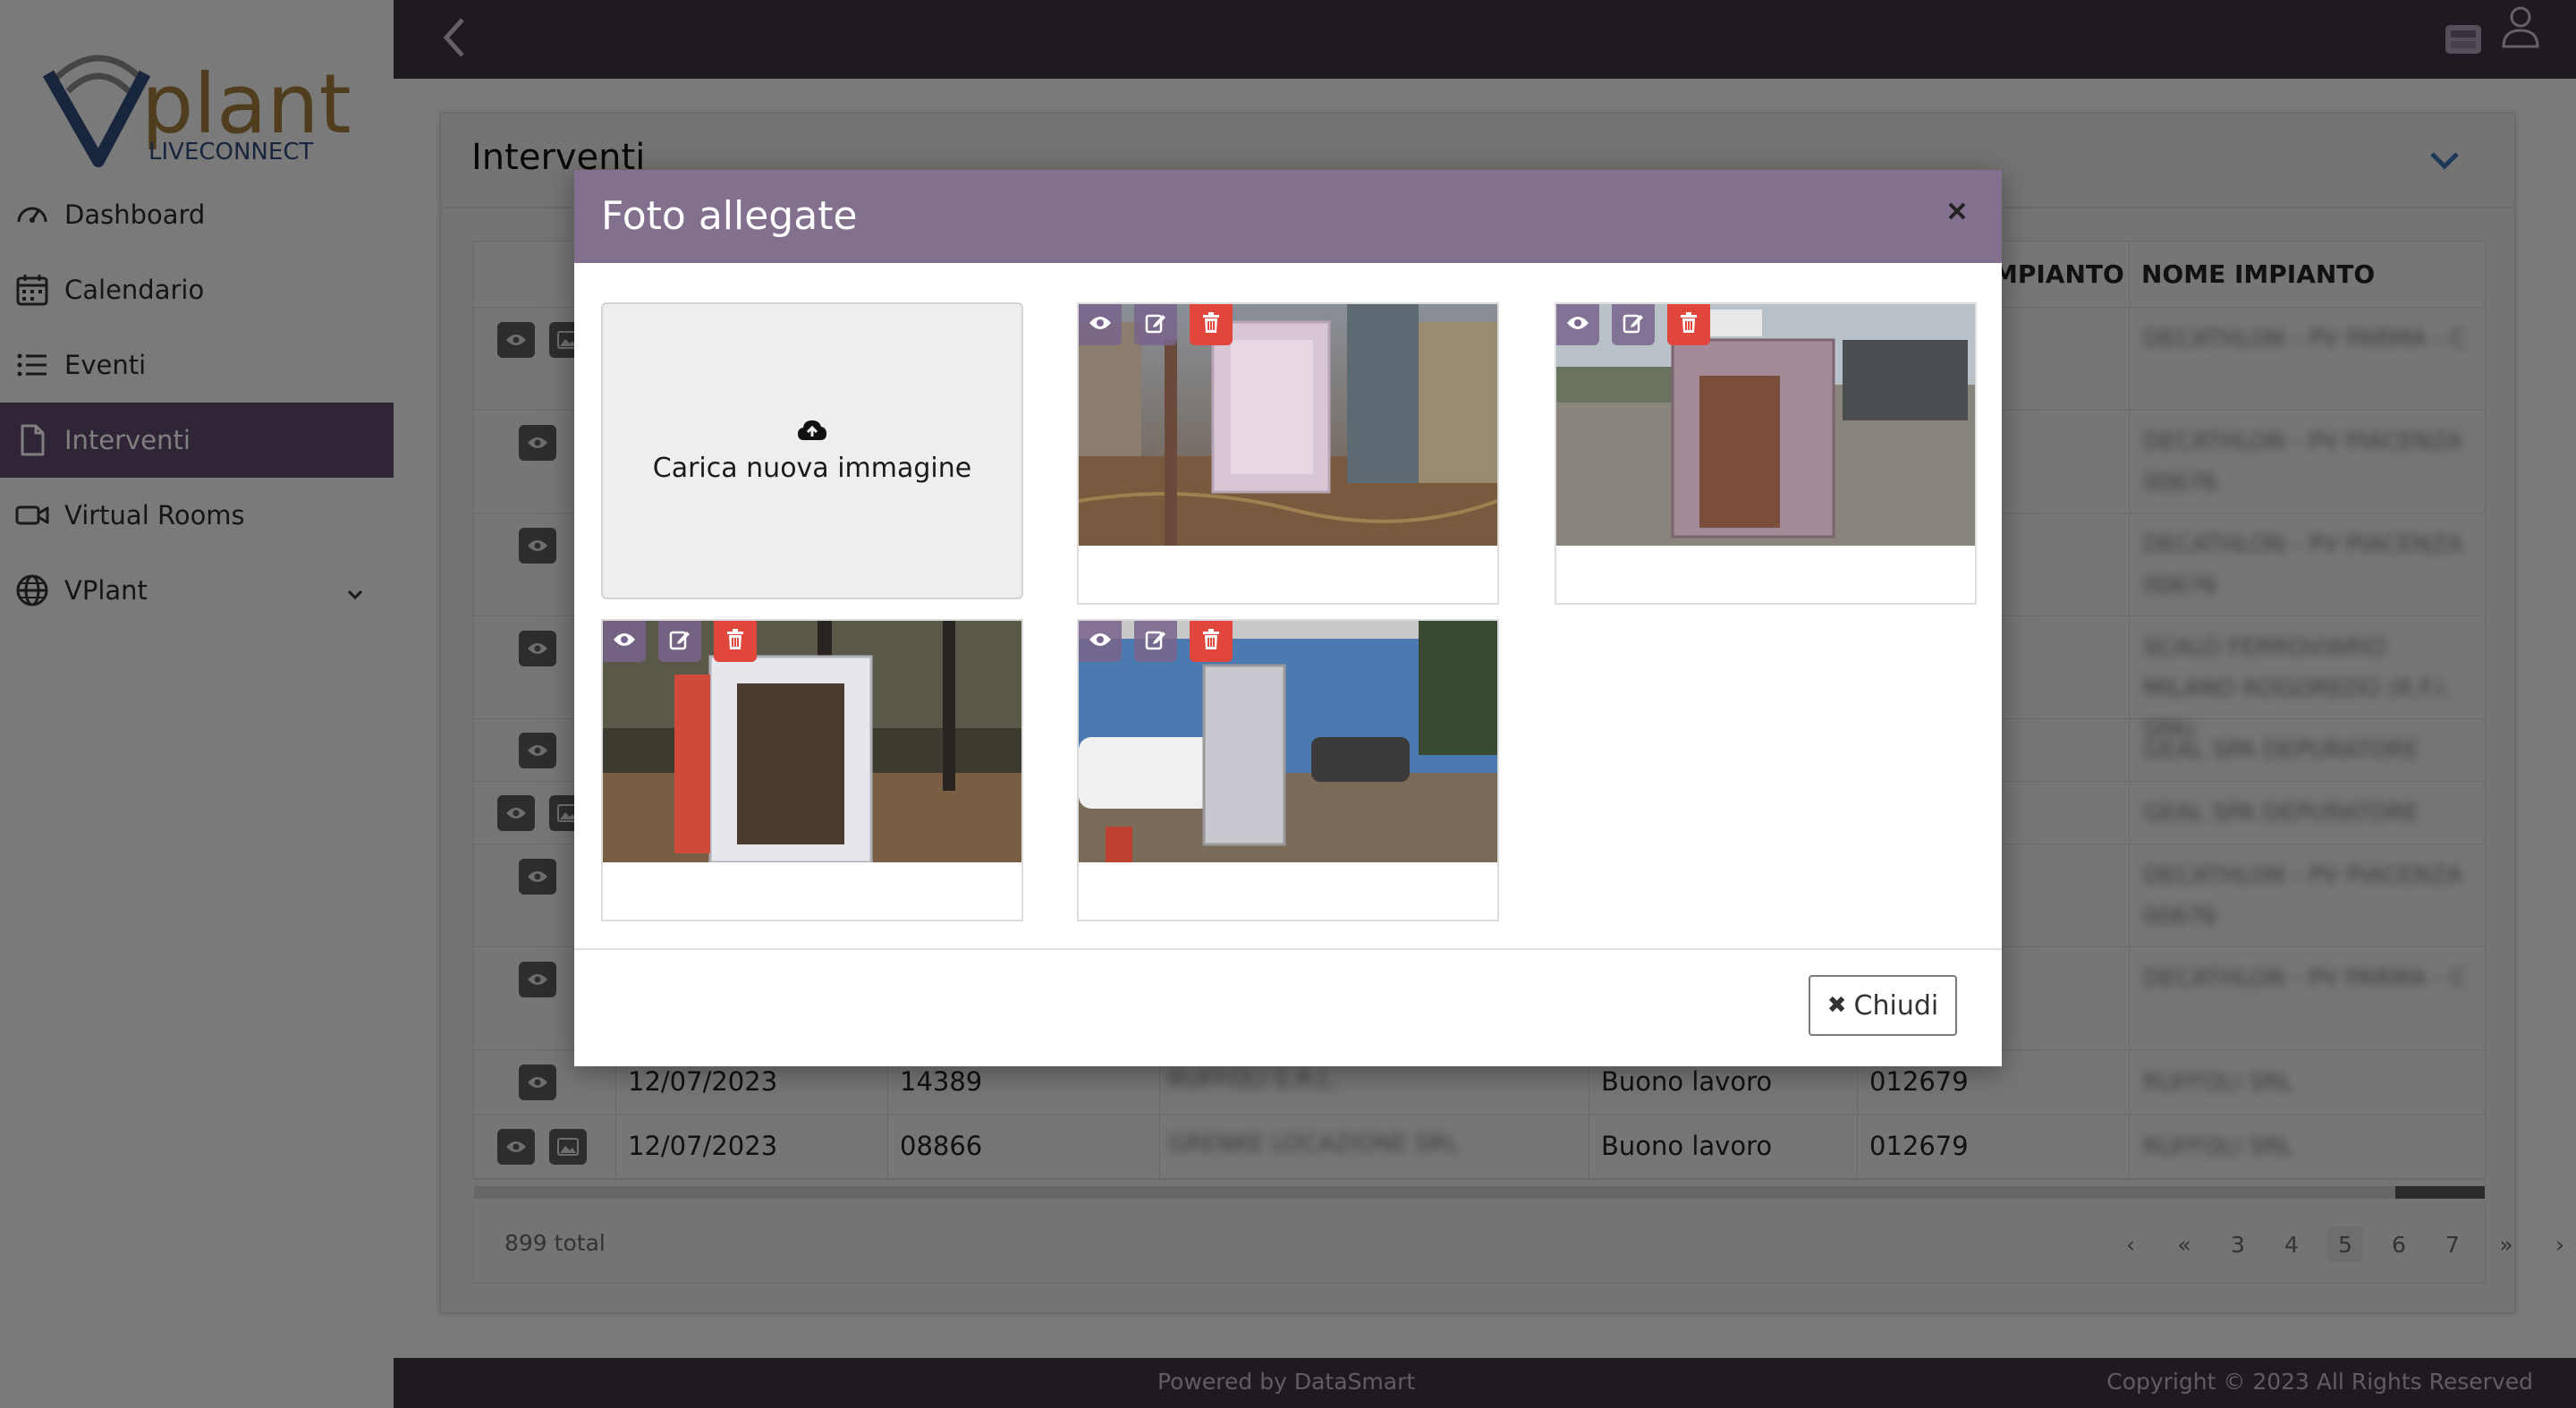 The height and width of the screenshot is (1408, 2576). I want to click on cloud-upload-icon, so click(812, 432).